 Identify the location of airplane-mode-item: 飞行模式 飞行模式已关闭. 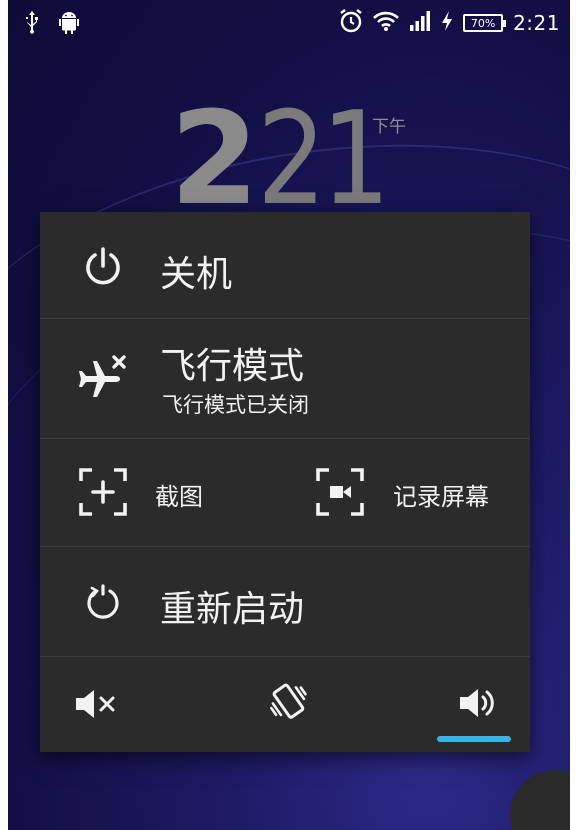
(285, 379).